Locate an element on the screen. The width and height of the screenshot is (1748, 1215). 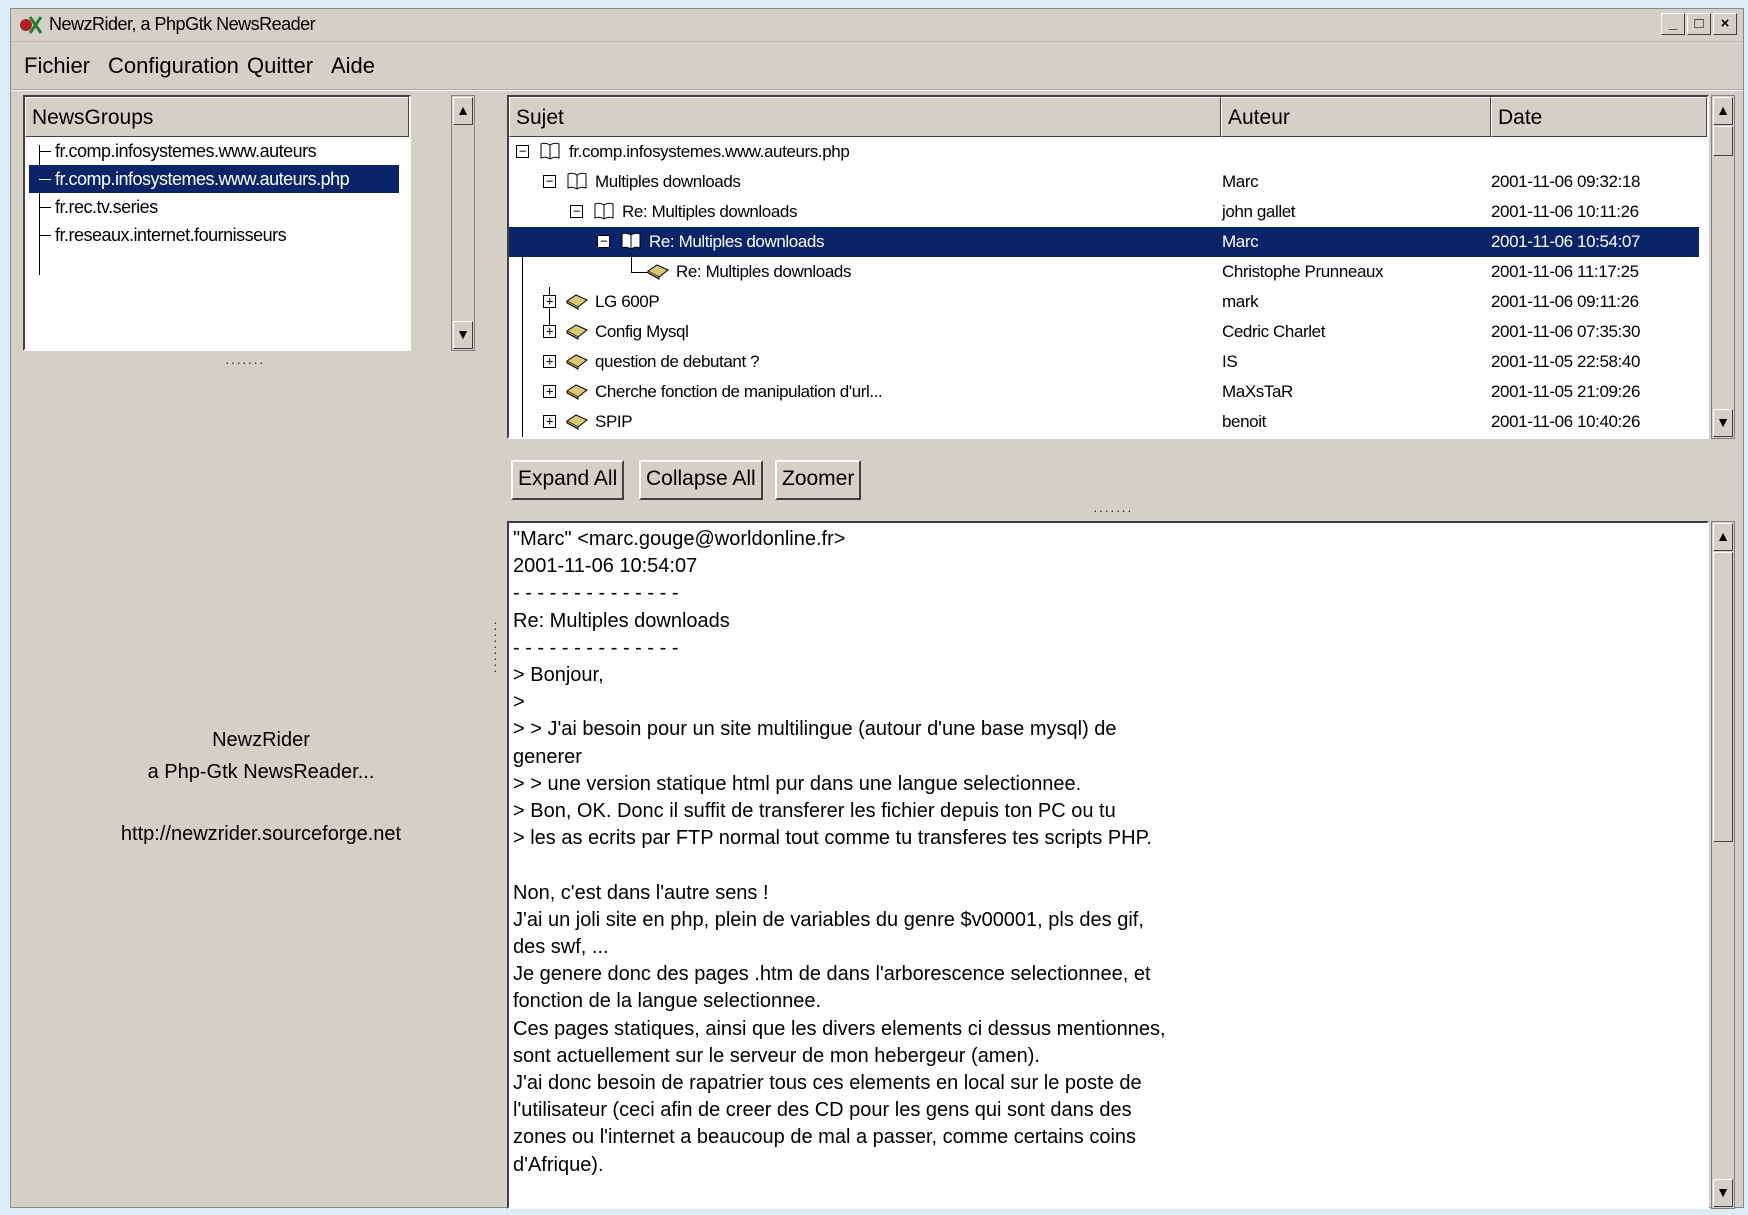
newsgroups-header: NewsGroups is located at coordinates (217, 117).